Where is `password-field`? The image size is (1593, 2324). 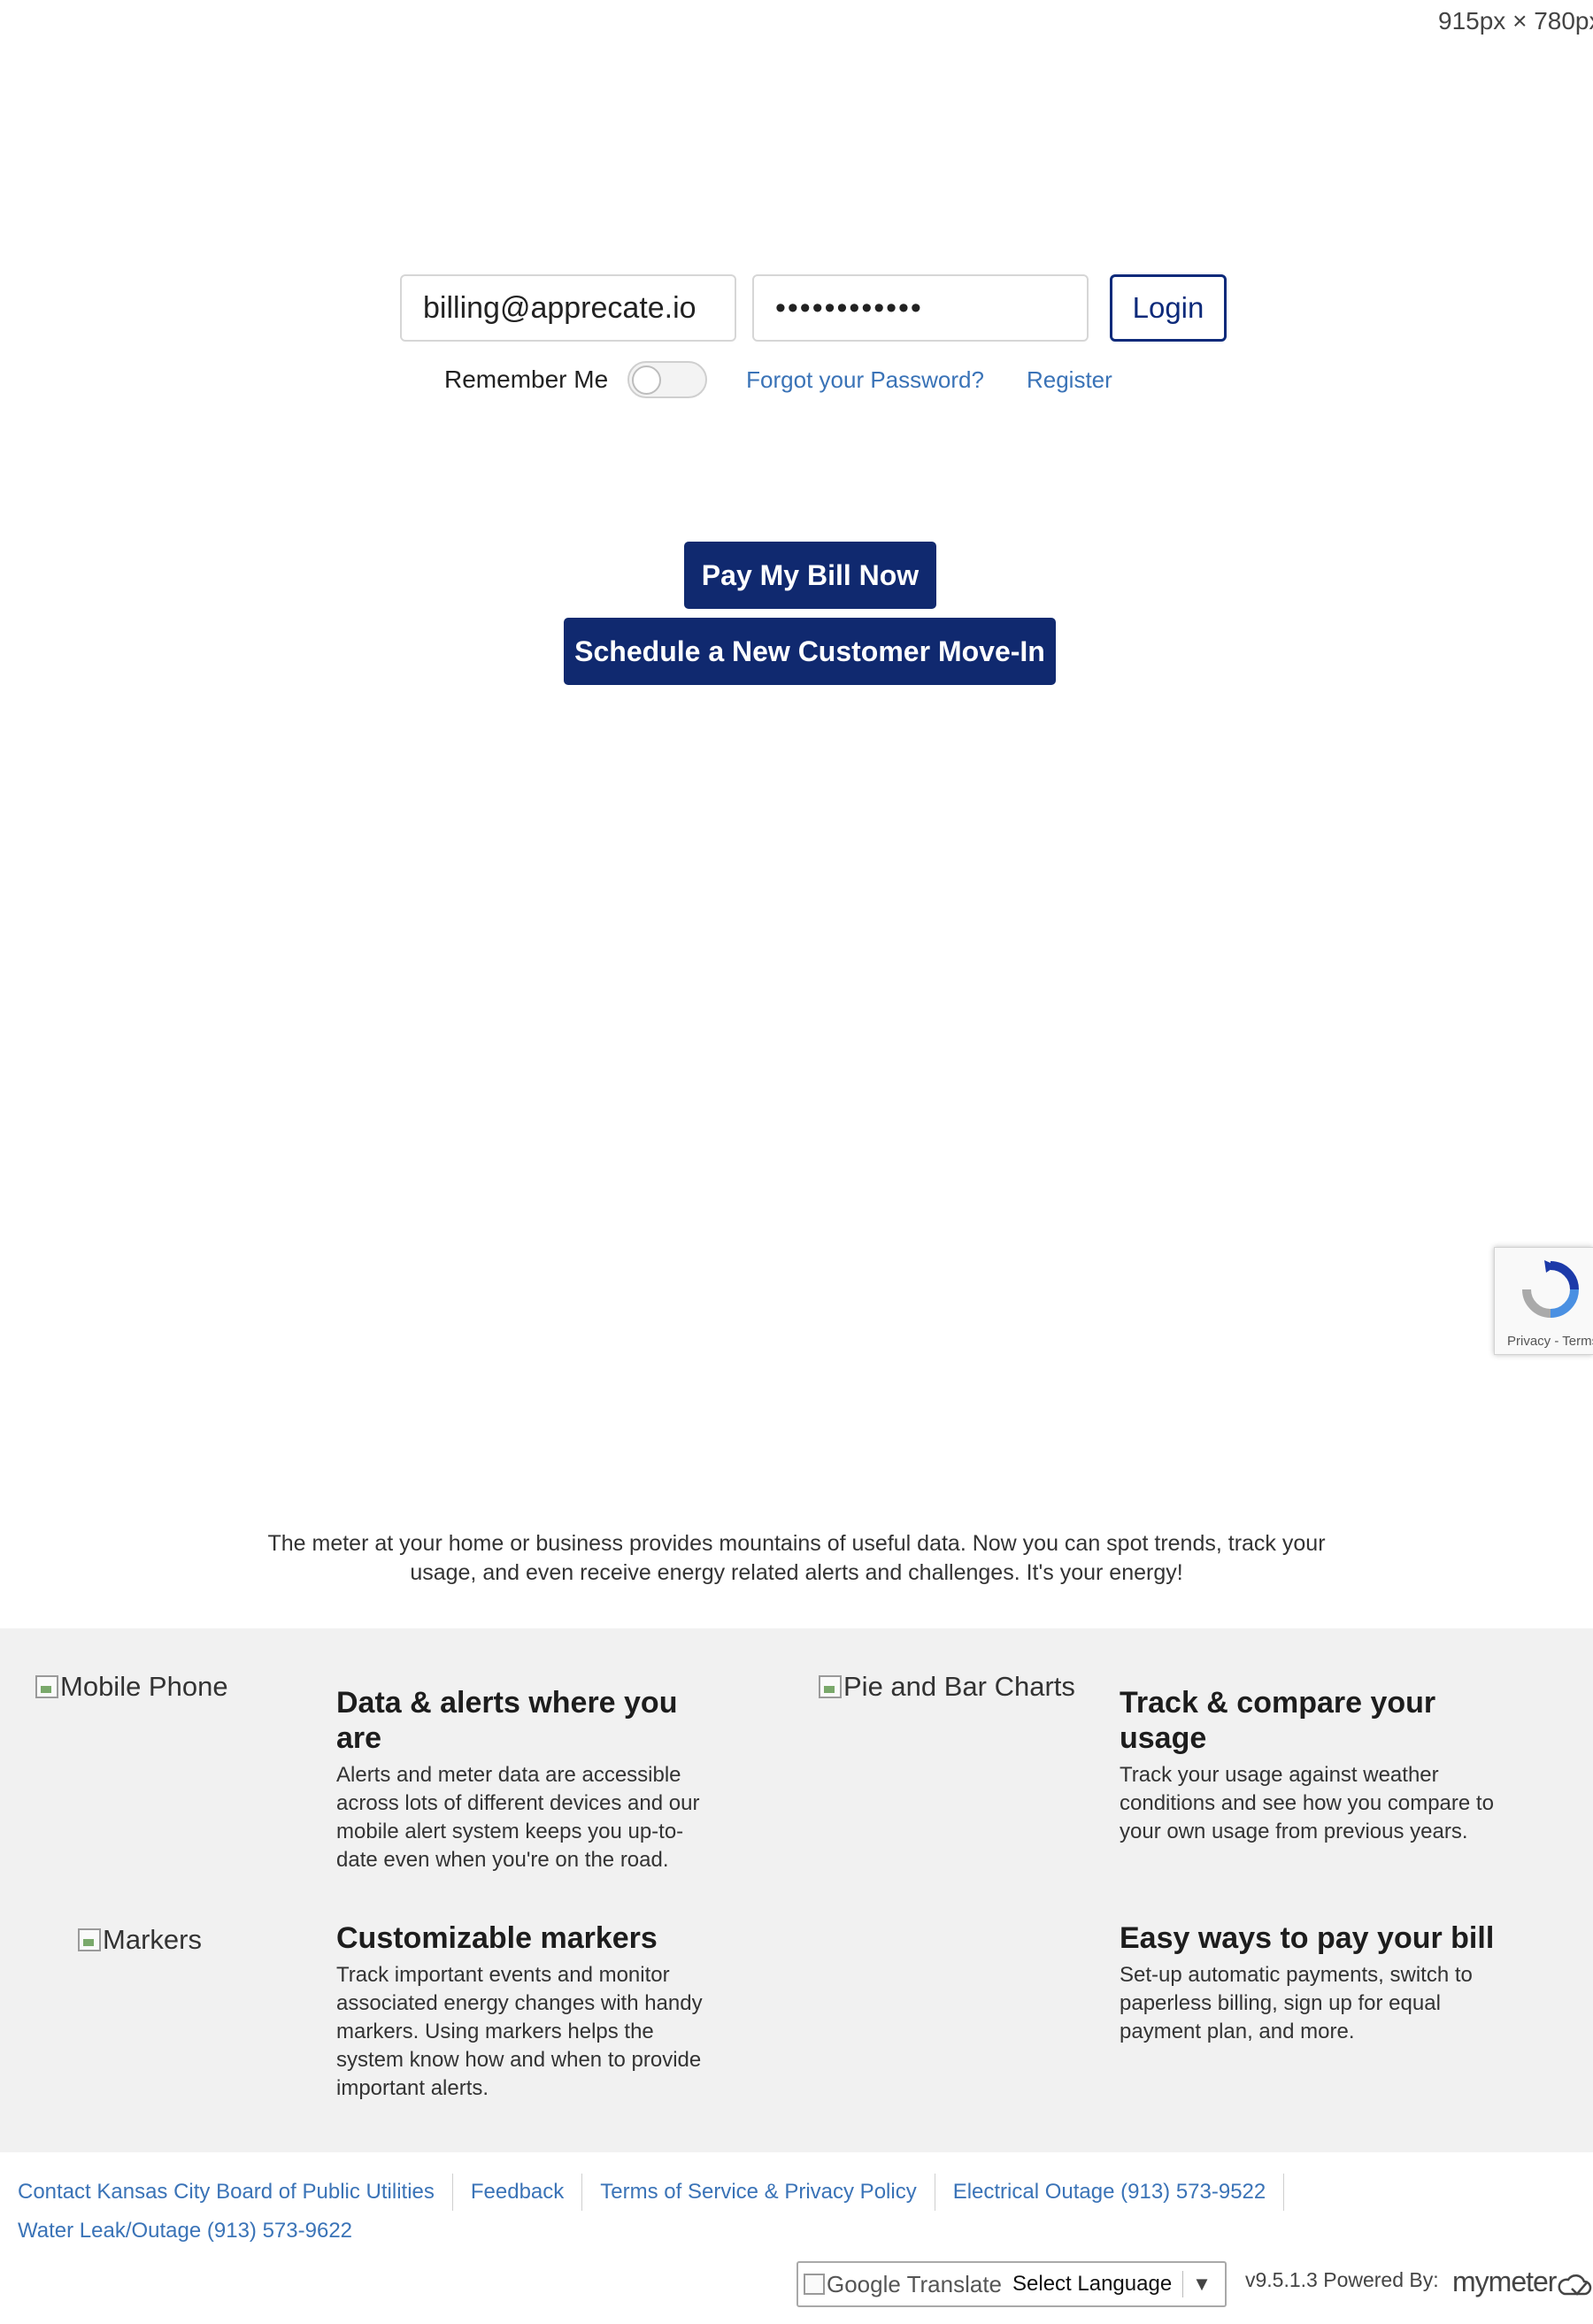 password-field is located at coordinates (920, 308).